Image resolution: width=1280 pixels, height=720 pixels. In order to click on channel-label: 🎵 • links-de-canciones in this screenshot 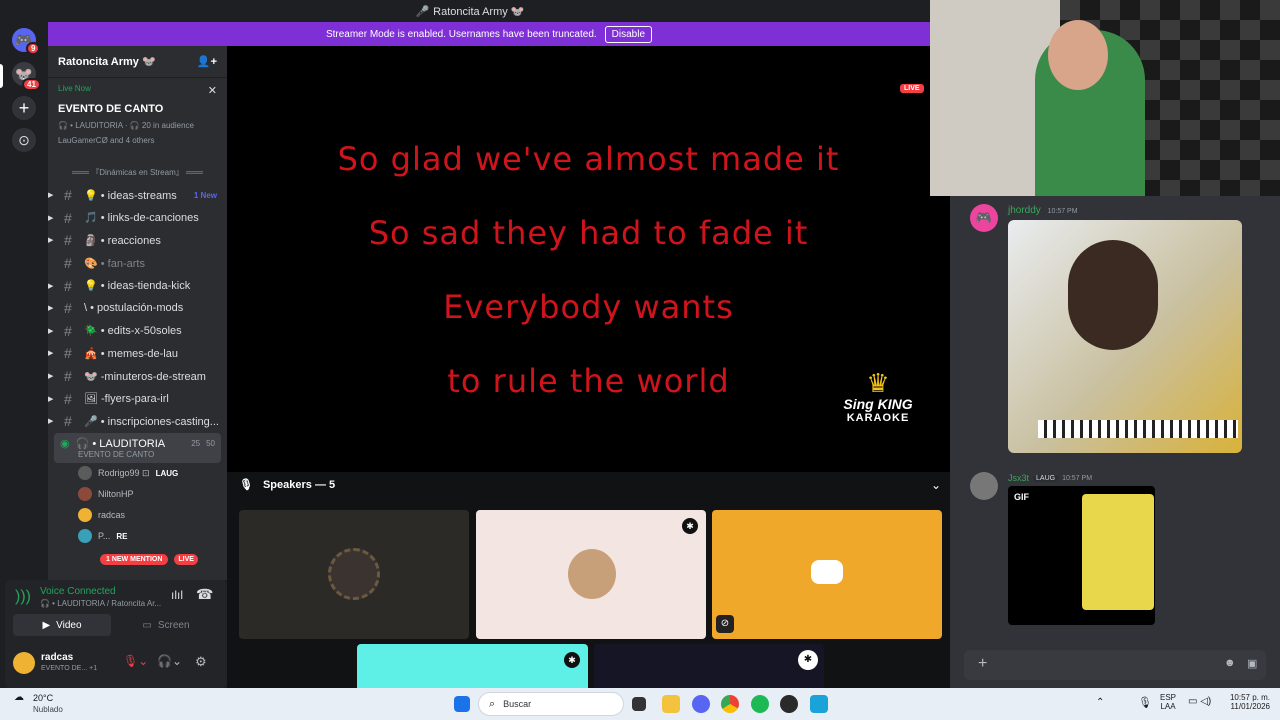, I will do `click(141, 218)`.